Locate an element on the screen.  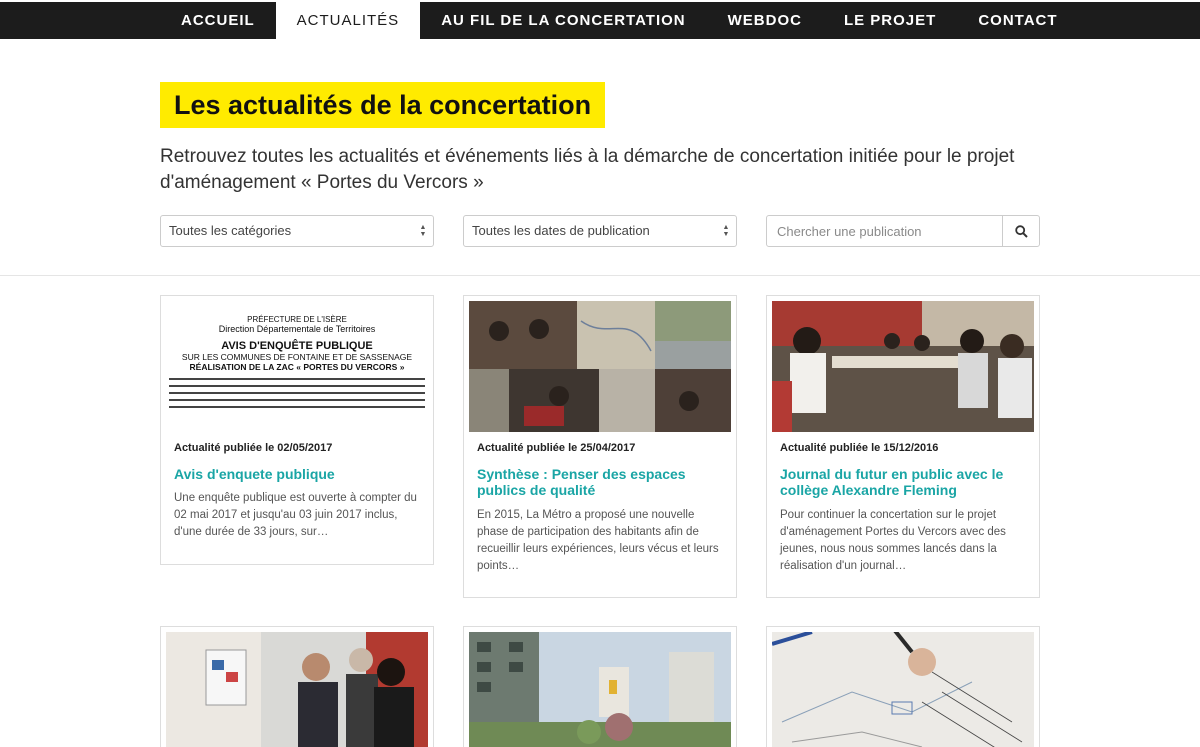
photo-presentation is located at coordinates (297, 689).